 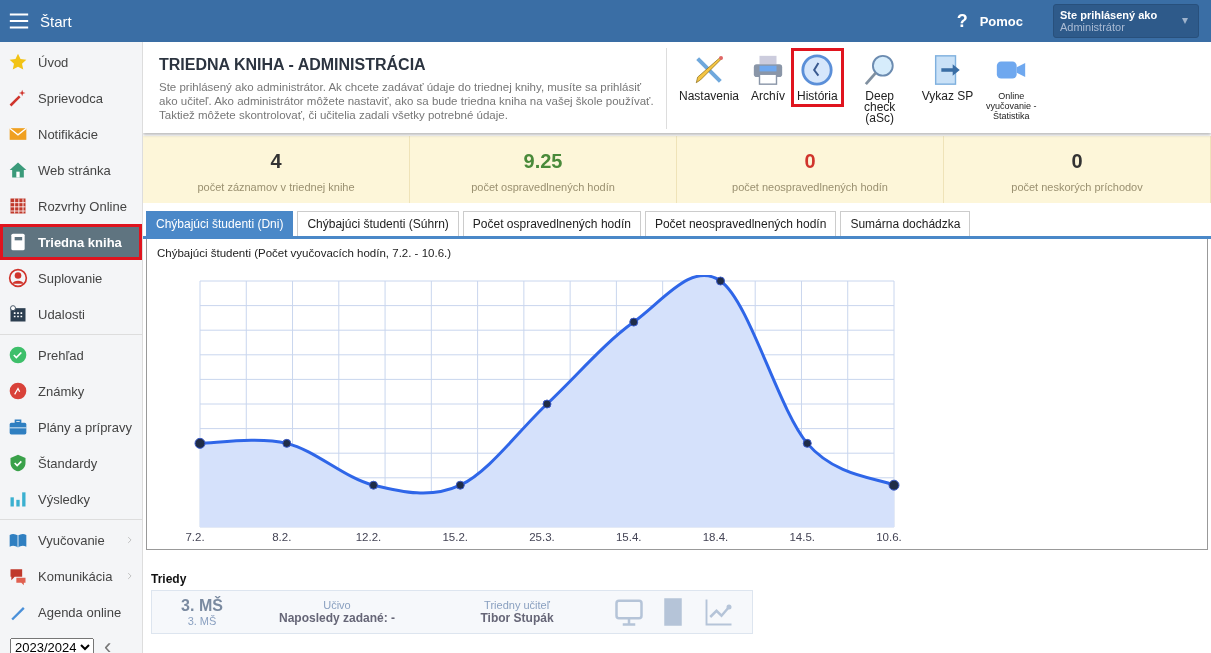 What do you see at coordinates (202, 606) in the screenshot?
I see `class-name: 3. MŠ` at bounding box center [202, 606].